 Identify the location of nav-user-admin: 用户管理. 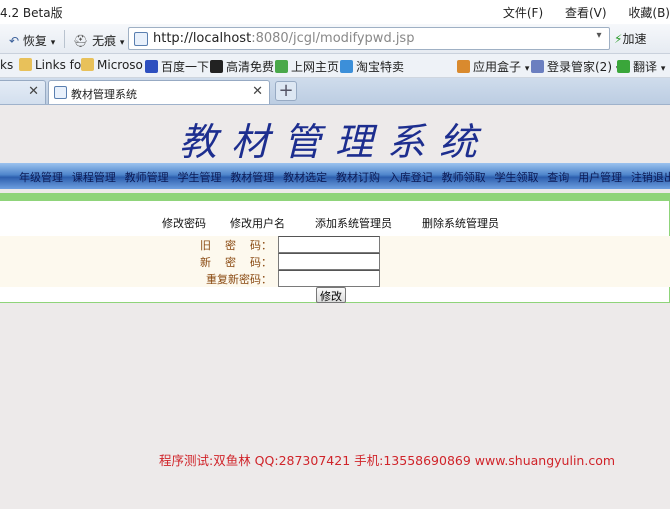
(600, 177).